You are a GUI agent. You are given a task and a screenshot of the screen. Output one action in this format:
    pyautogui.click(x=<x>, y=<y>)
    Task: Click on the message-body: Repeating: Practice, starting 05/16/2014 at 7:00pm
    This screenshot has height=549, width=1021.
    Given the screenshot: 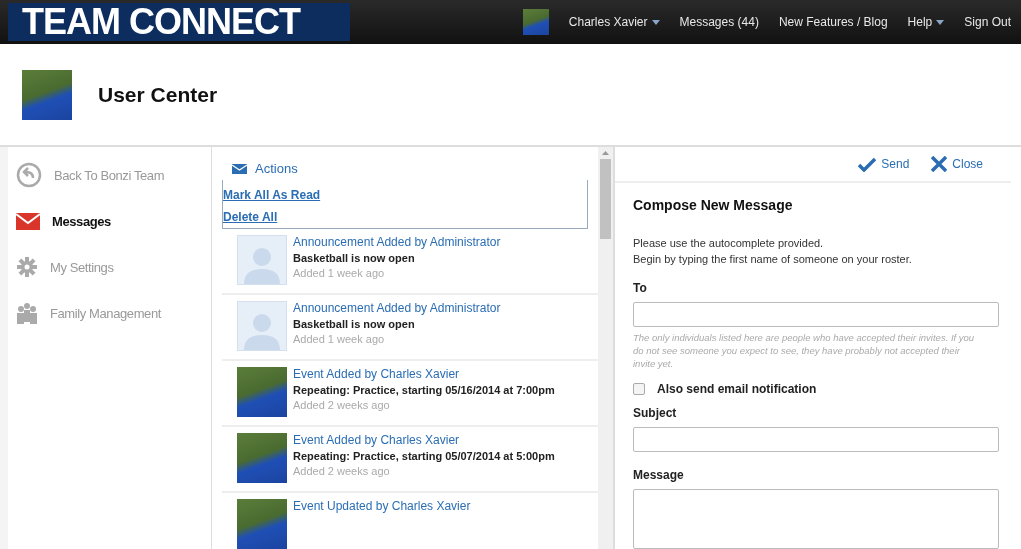 What is the action you would take?
    pyautogui.click(x=424, y=390)
    